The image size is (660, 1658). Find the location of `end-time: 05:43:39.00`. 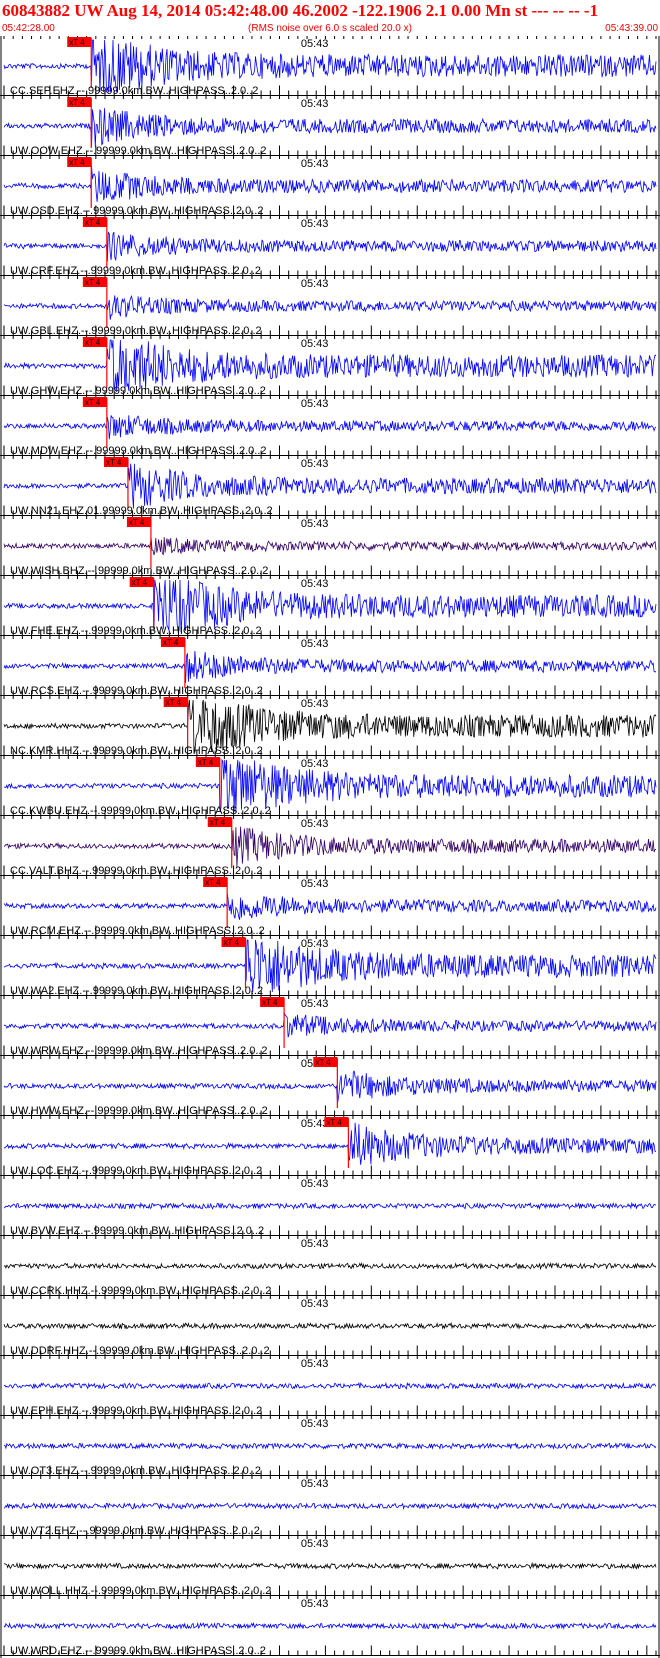

end-time: 05:43:39.00 is located at coordinates (631, 28).